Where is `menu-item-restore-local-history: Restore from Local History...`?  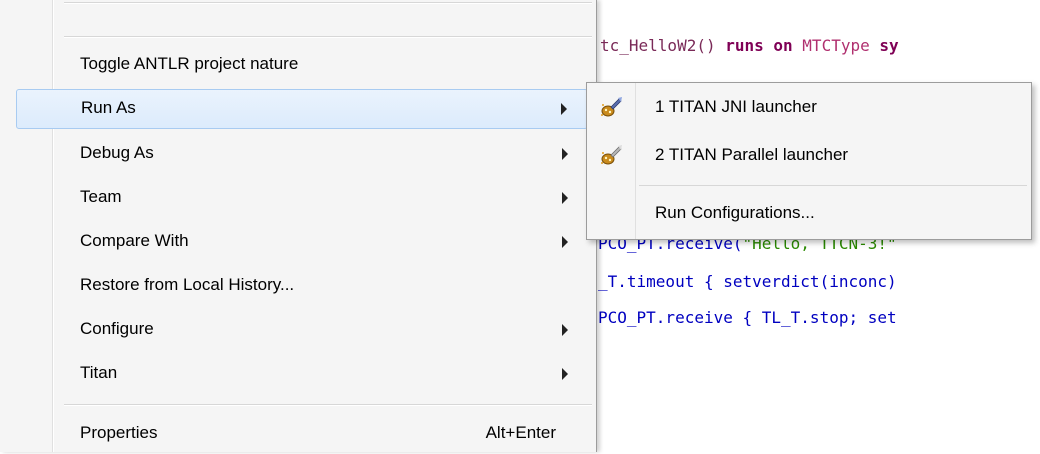 menu-item-restore-local-history: Restore from Local History... is located at coordinates (302, 286).